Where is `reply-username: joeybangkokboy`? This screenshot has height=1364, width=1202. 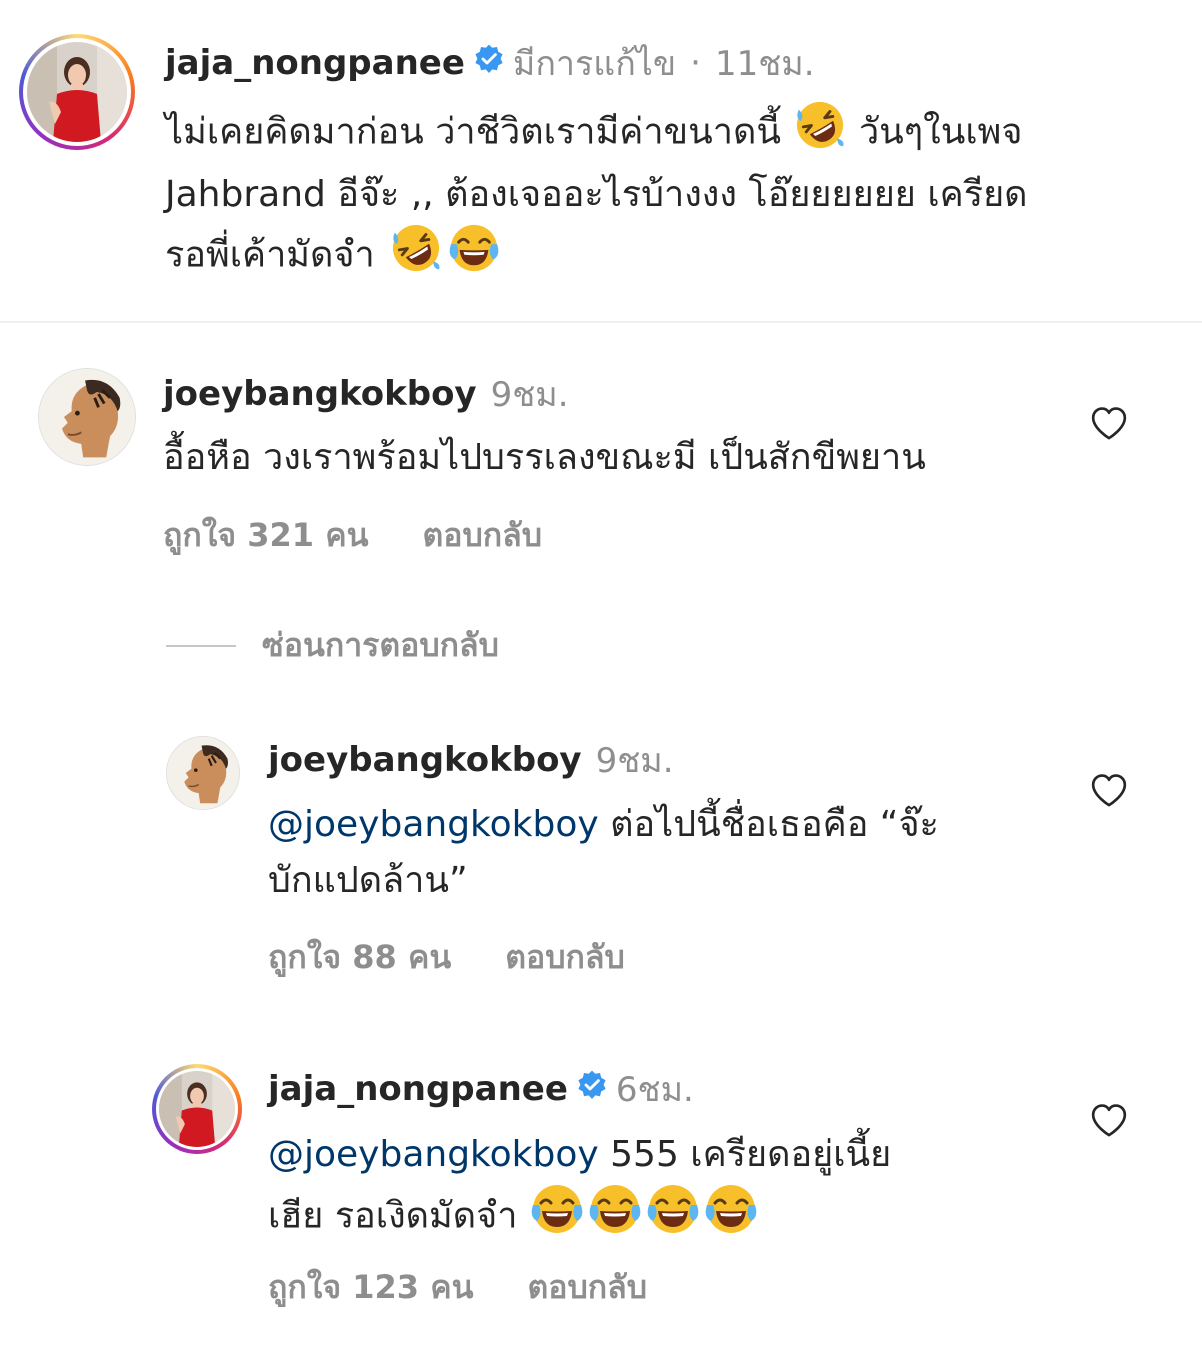
reply-username: joeybangkokboy is located at coordinates (425, 760).